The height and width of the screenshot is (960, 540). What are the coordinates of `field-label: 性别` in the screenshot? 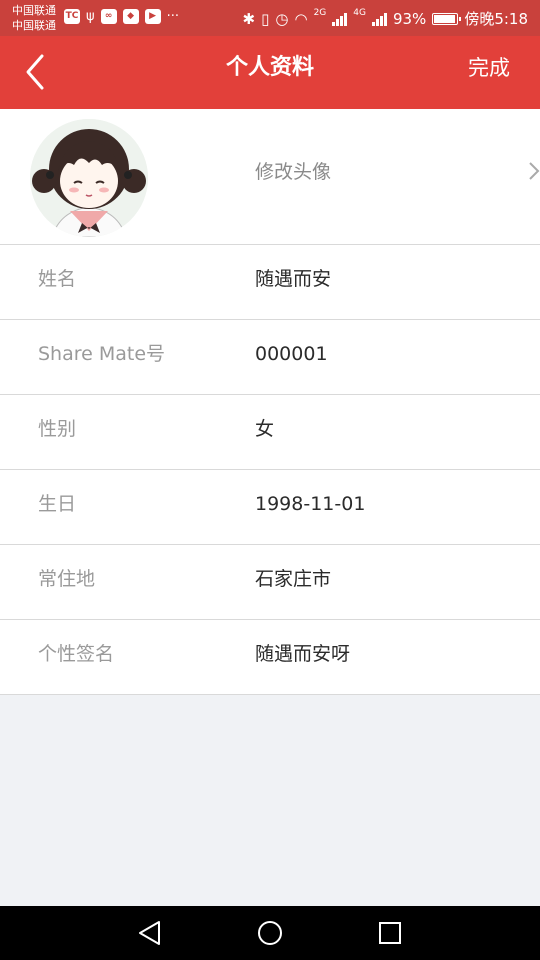 It's located at (57, 429).